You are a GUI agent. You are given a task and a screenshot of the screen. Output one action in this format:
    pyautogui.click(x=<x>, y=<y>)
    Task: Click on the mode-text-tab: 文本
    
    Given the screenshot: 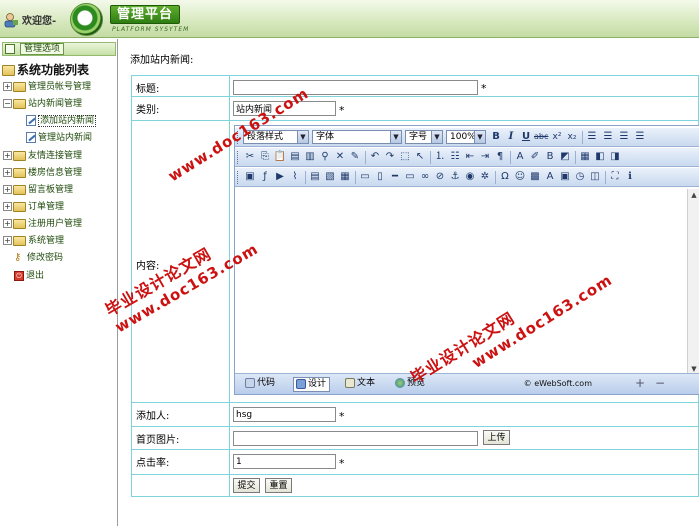 What is the action you would take?
    pyautogui.click(x=360, y=384)
    